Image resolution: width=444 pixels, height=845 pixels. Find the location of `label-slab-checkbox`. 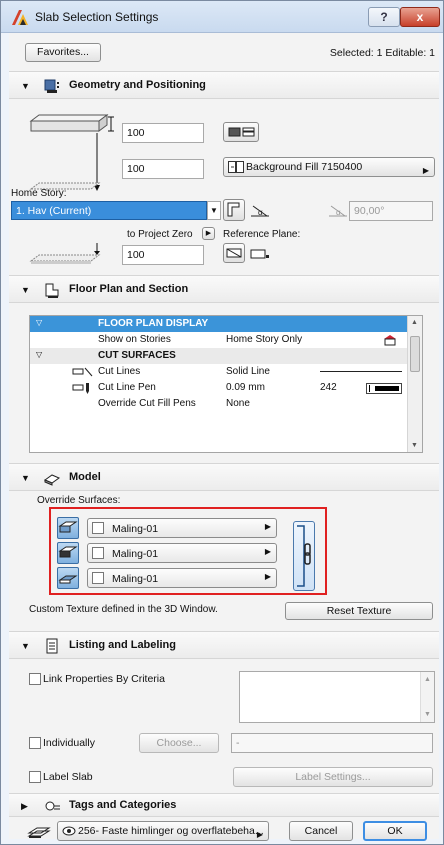

label-slab-checkbox is located at coordinates (35, 777).